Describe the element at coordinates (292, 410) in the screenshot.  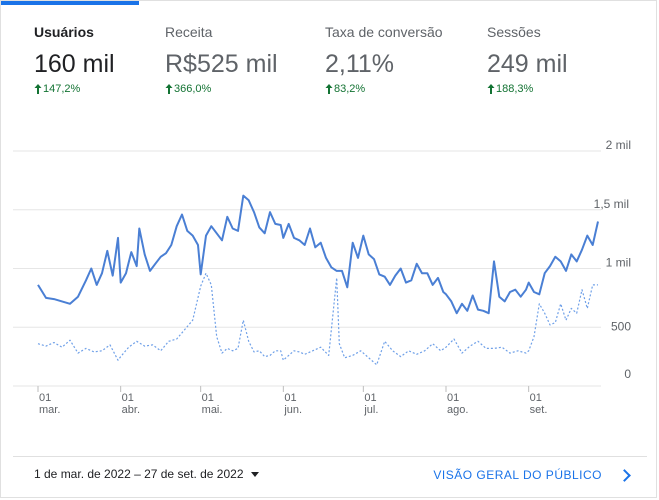
I see `x-tick-month: jun.` at that location.